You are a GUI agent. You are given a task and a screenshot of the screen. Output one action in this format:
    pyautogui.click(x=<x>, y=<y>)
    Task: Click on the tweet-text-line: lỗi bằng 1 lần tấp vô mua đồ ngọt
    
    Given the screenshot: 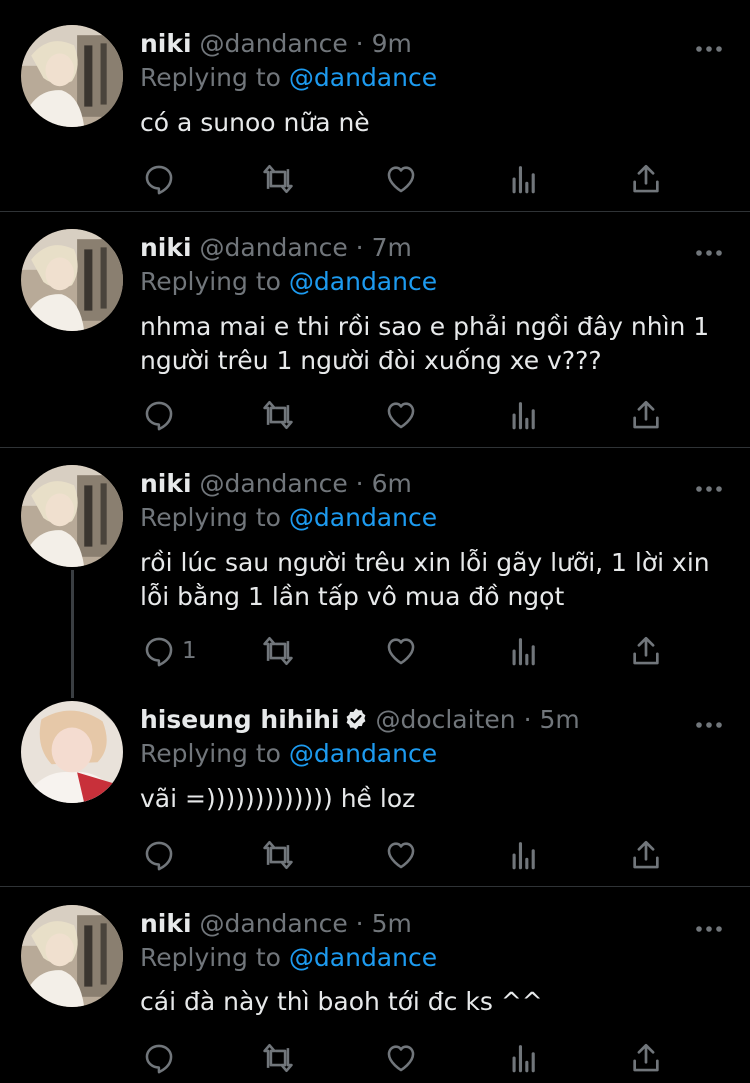 What is the action you would take?
    pyautogui.click(x=352, y=596)
    